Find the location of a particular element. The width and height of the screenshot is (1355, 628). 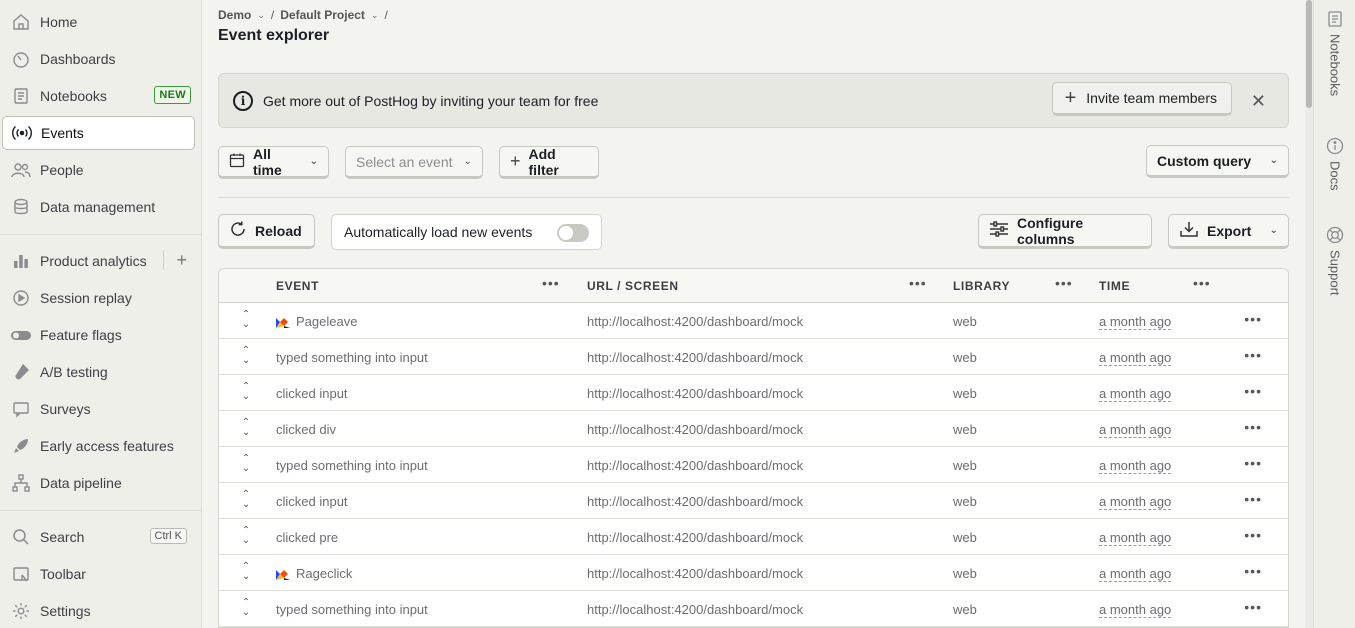

url-cell: http://localhost:4200/dashboard/mock is located at coordinates (695, 465).